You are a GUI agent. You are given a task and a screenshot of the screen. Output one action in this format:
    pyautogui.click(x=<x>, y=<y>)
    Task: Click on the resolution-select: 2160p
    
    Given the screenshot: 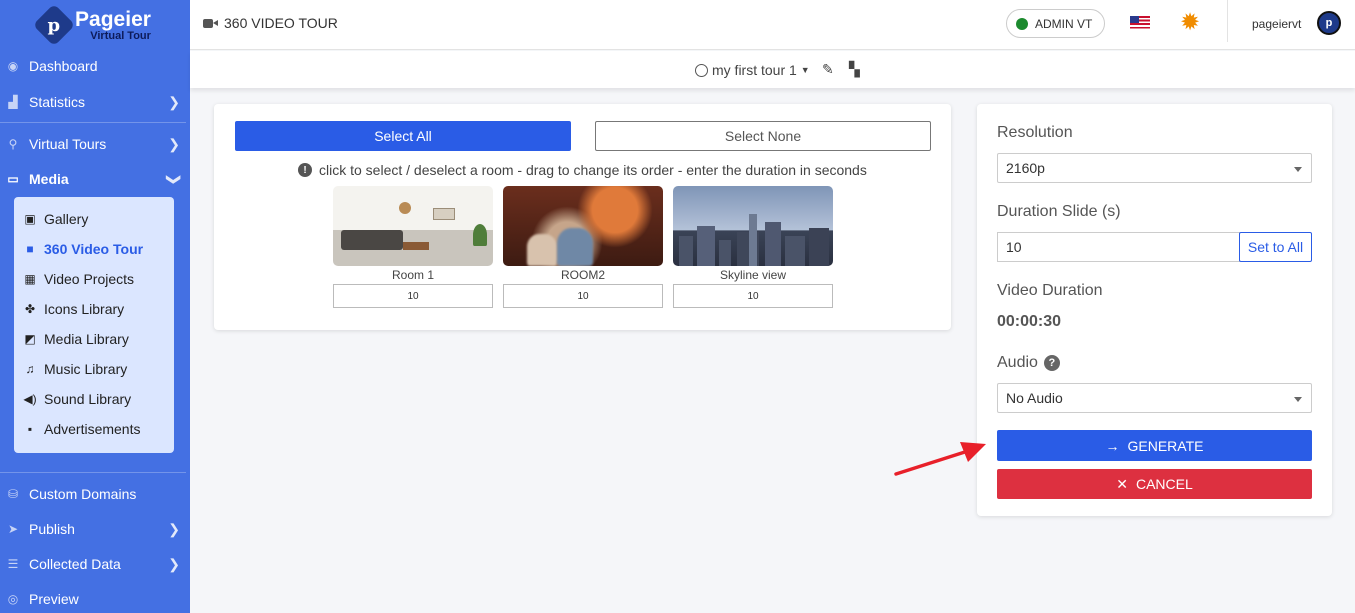 What is the action you would take?
    pyautogui.click(x=1154, y=168)
    